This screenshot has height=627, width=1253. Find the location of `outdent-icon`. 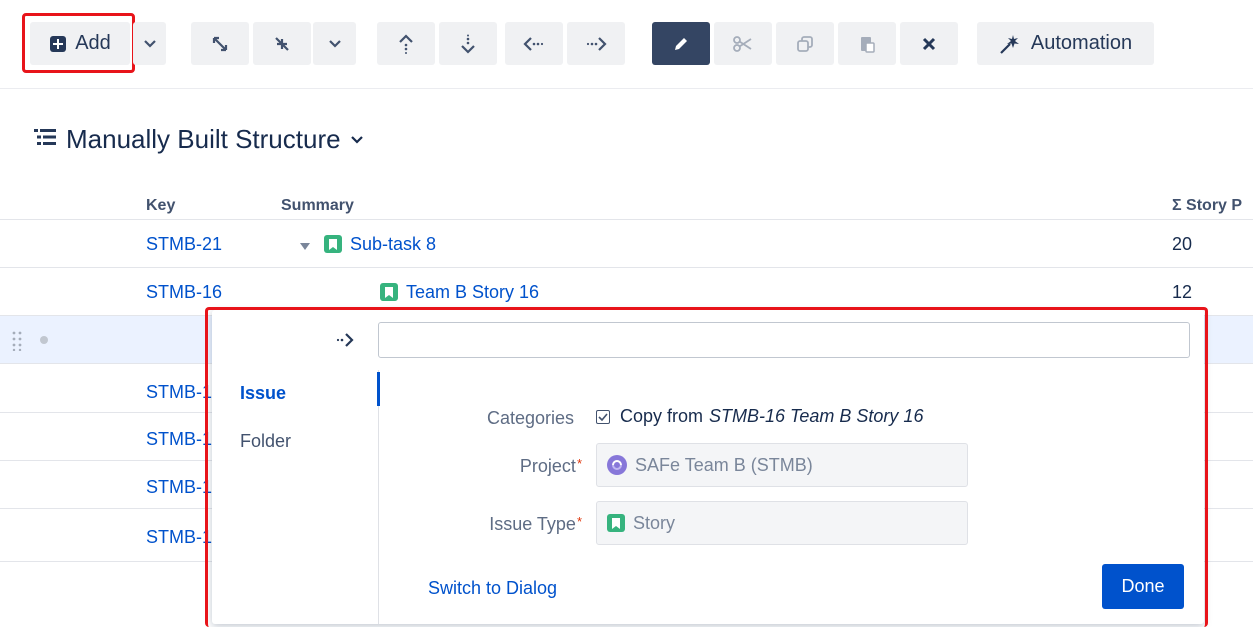

outdent-icon is located at coordinates (534, 44).